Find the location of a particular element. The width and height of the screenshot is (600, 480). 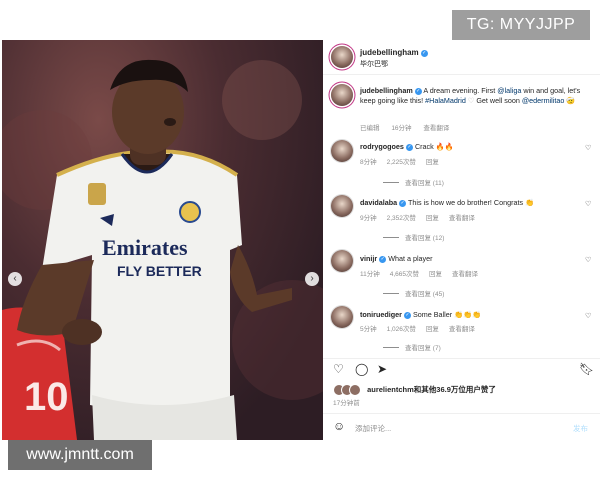

comment-likes-count: 1,026次赞 is located at coordinates (401, 329).